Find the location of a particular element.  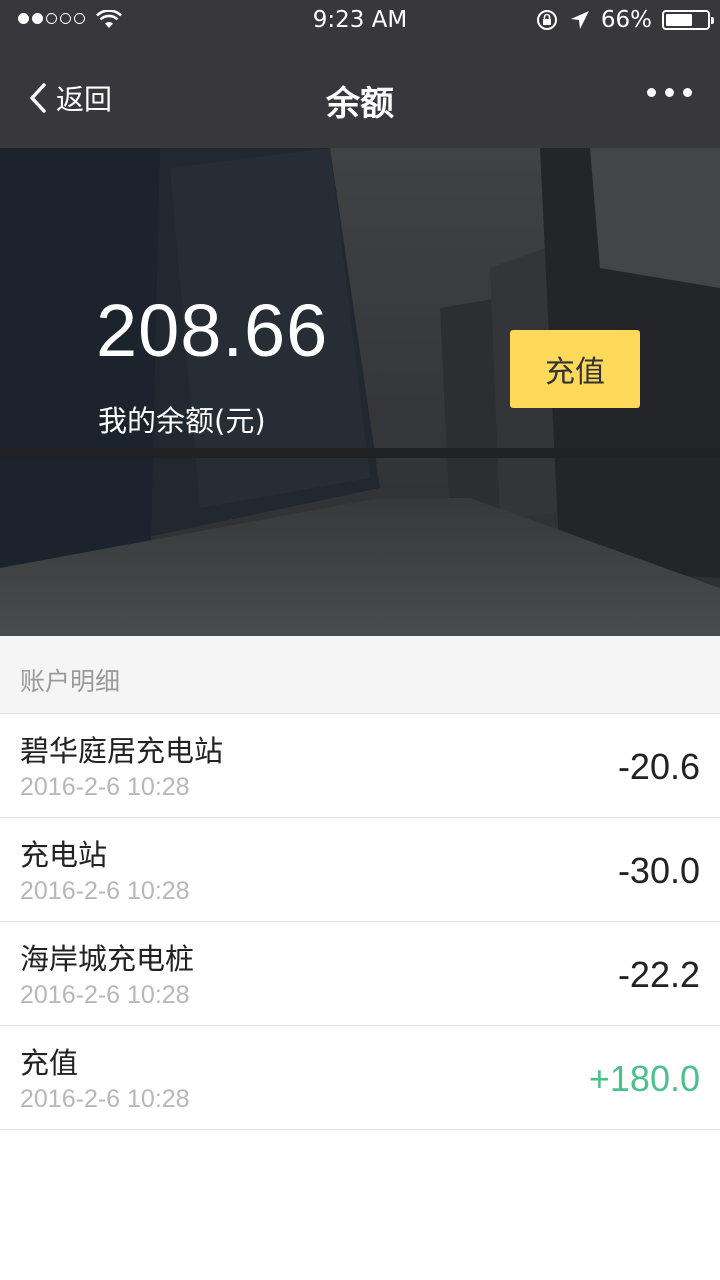

transaction-name: 碧华庭居充电站 is located at coordinates (122, 751).